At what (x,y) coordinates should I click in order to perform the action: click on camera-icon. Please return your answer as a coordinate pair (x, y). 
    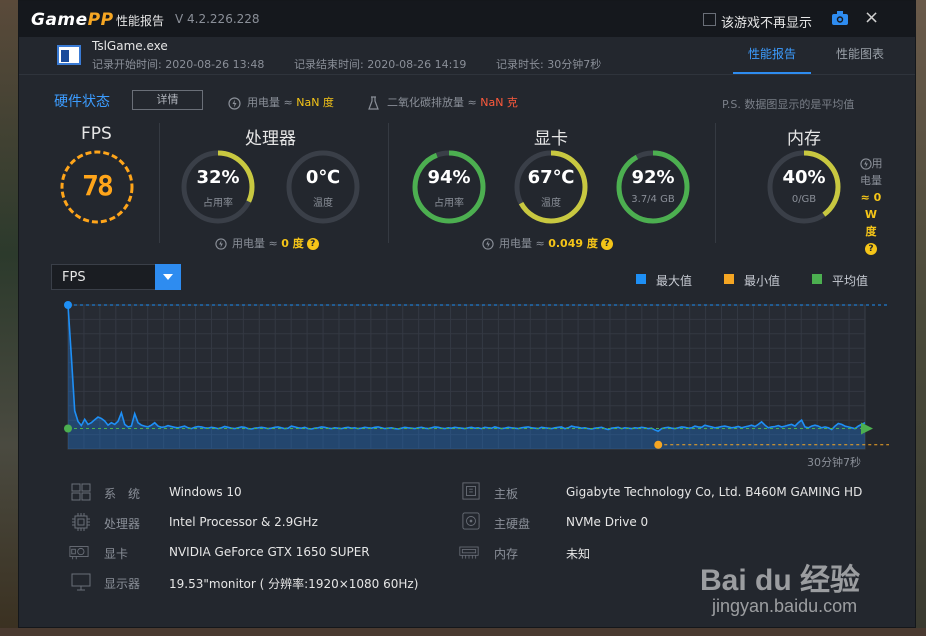
    Looking at the image, I should click on (840, 18).